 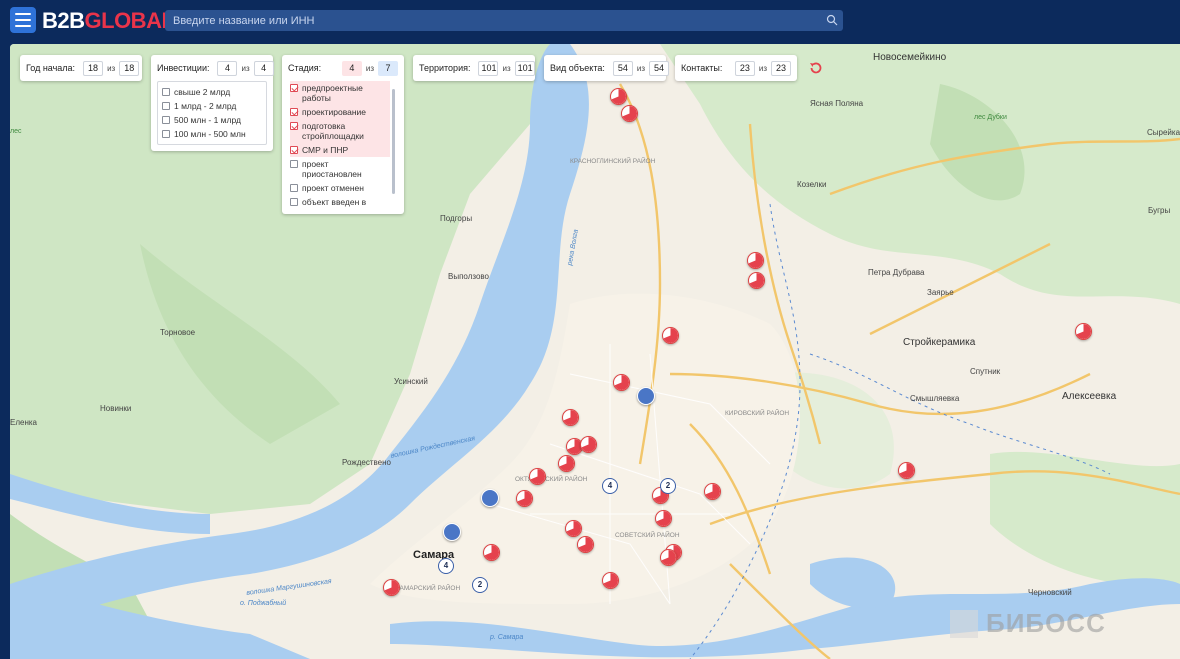 I want to click on option-label: проект приостановлен, so click(x=332, y=169).